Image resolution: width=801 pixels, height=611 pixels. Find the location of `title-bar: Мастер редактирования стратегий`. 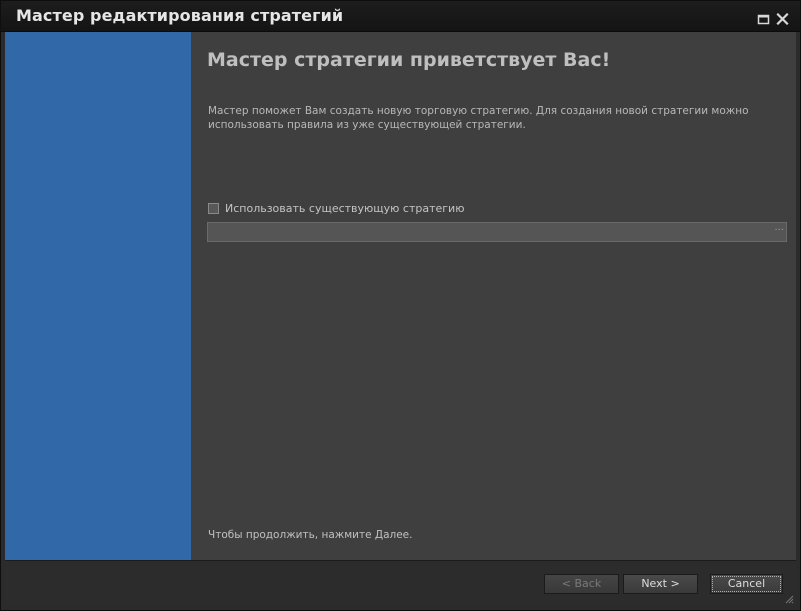

title-bar: Мастер редактирования стратегий is located at coordinates (400, 16).